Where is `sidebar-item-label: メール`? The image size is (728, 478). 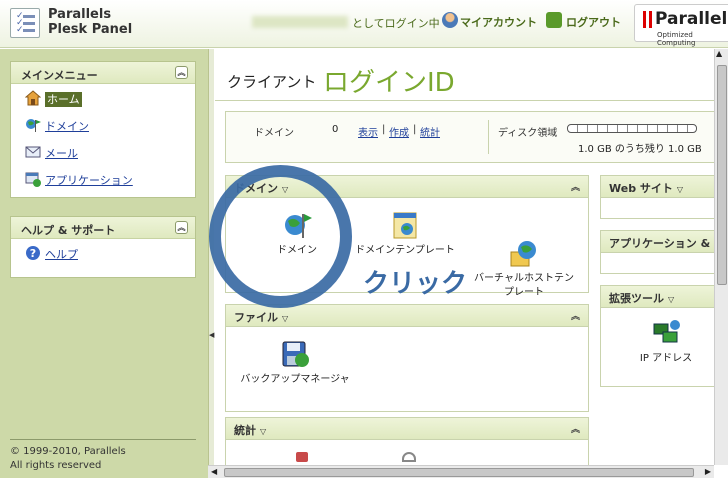 sidebar-item-label: メール is located at coordinates (61, 153).